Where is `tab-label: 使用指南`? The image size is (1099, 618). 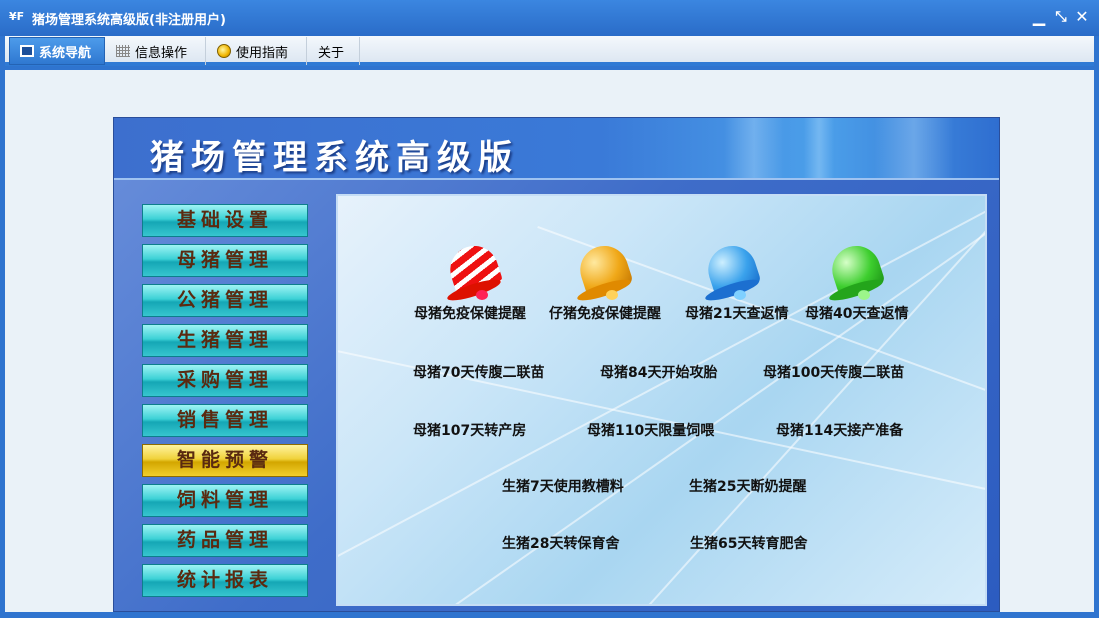
tab-label: 使用指南 is located at coordinates (262, 53).